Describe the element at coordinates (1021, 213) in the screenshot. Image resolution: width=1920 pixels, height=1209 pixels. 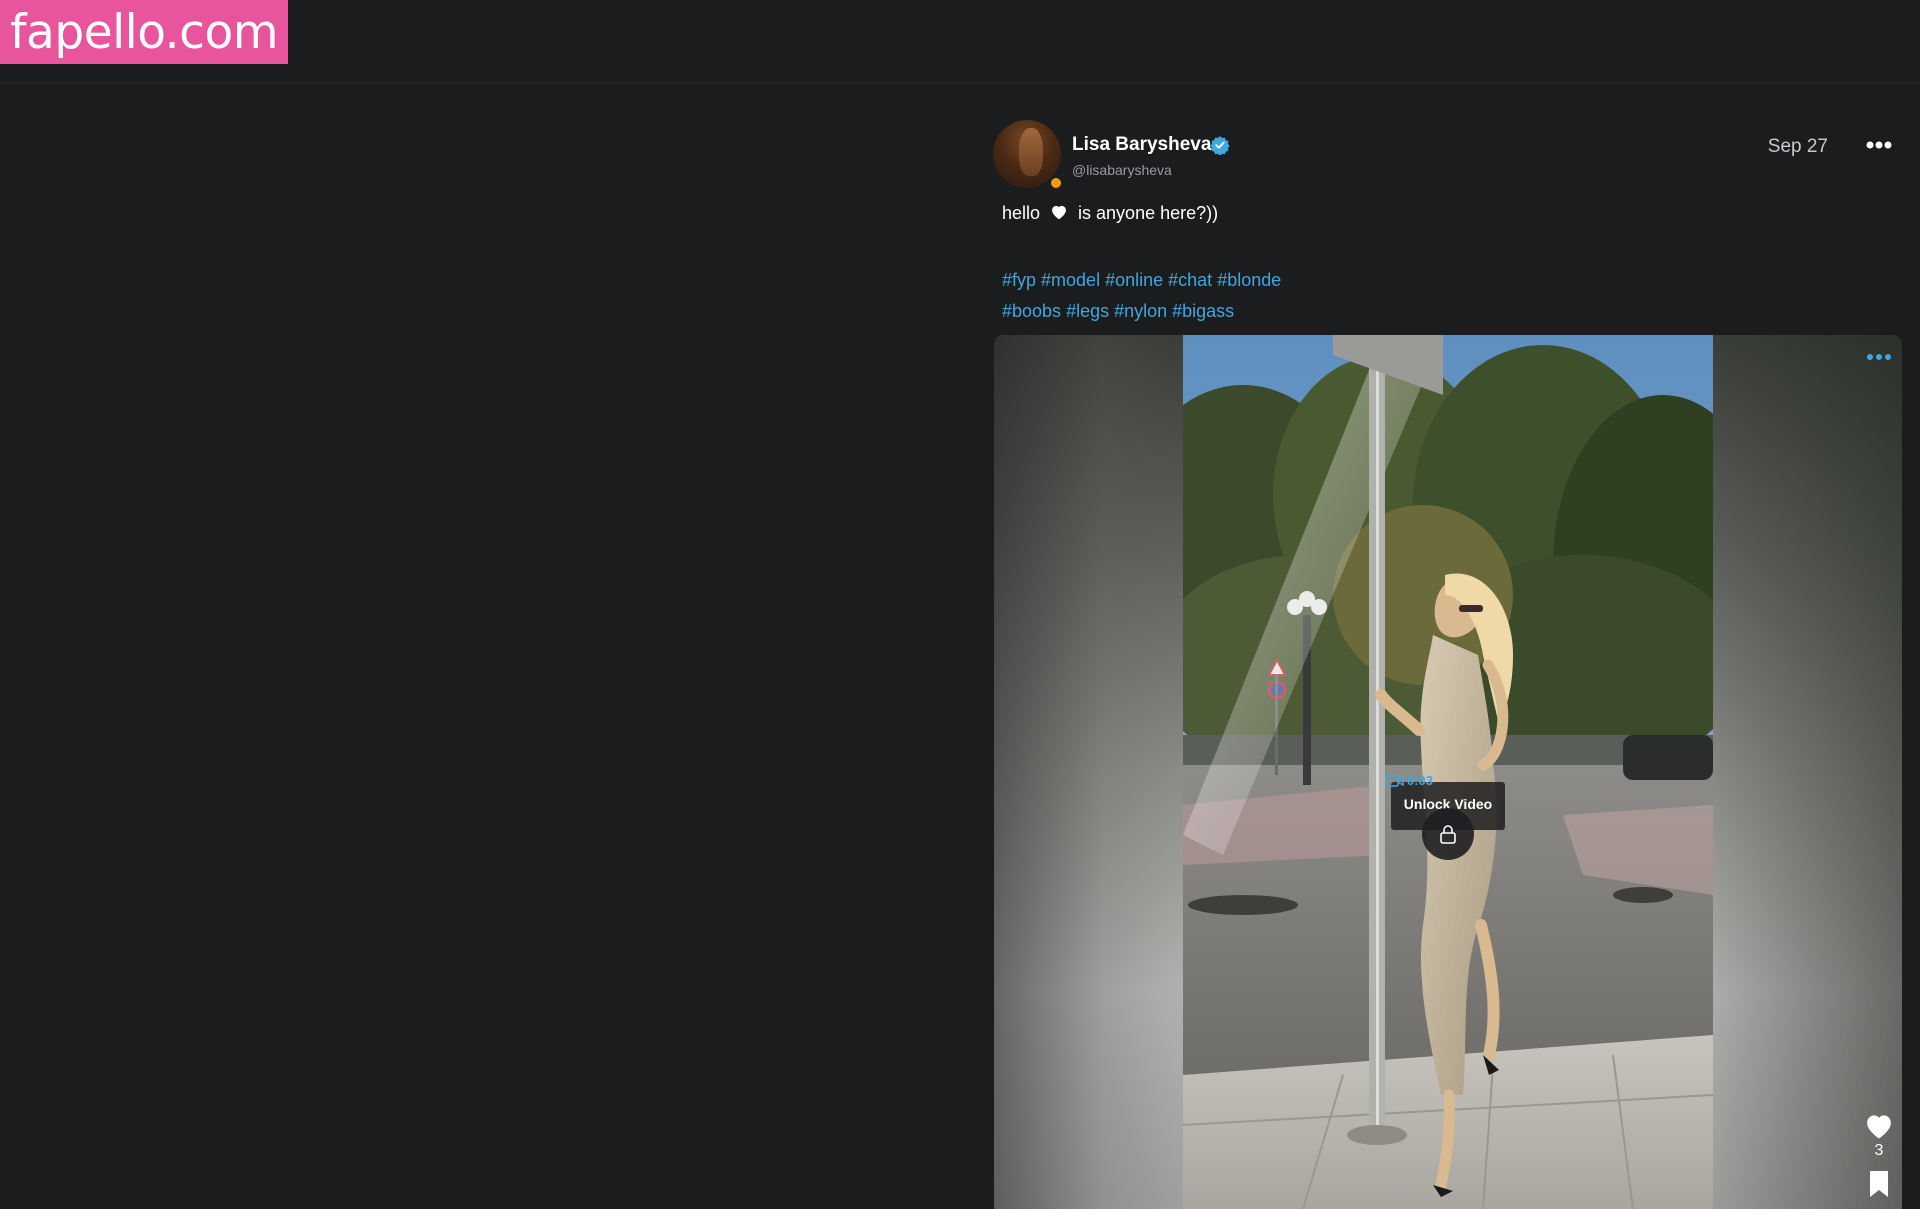
I see `caption-text-start: hello` at that location.